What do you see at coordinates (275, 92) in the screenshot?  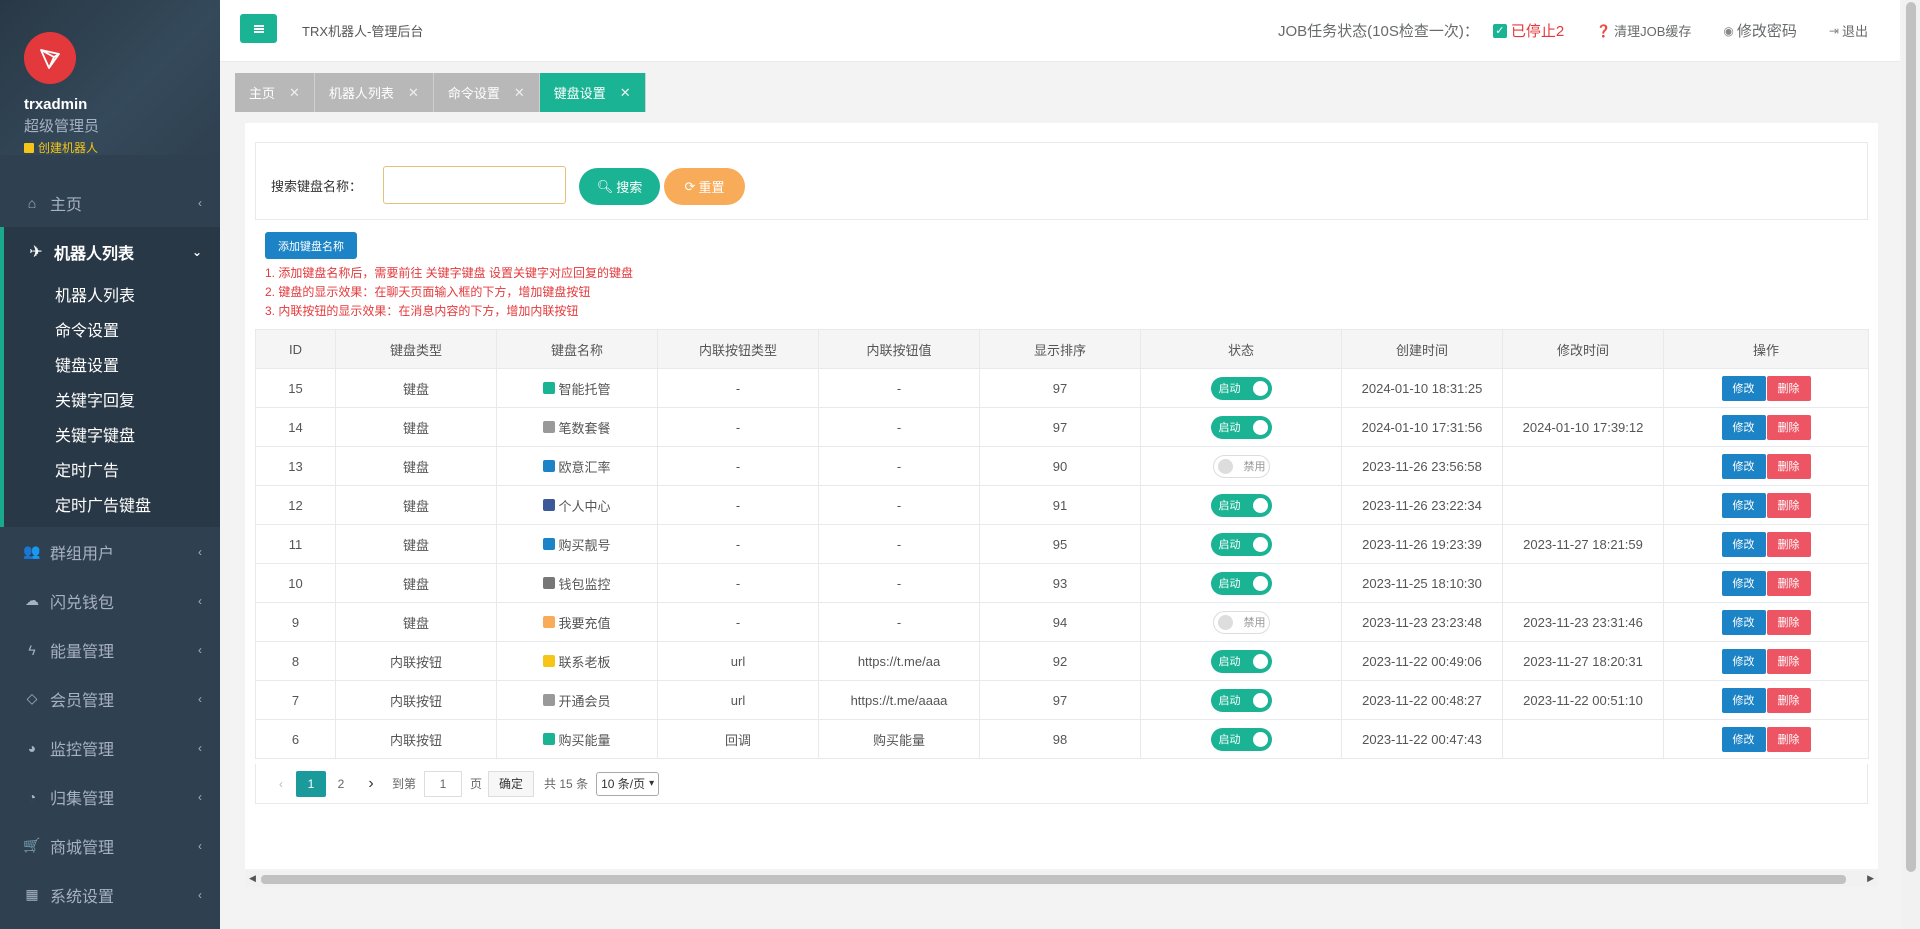 I see `tab-home: 主页 ✕` at bounding box center [275, 92].